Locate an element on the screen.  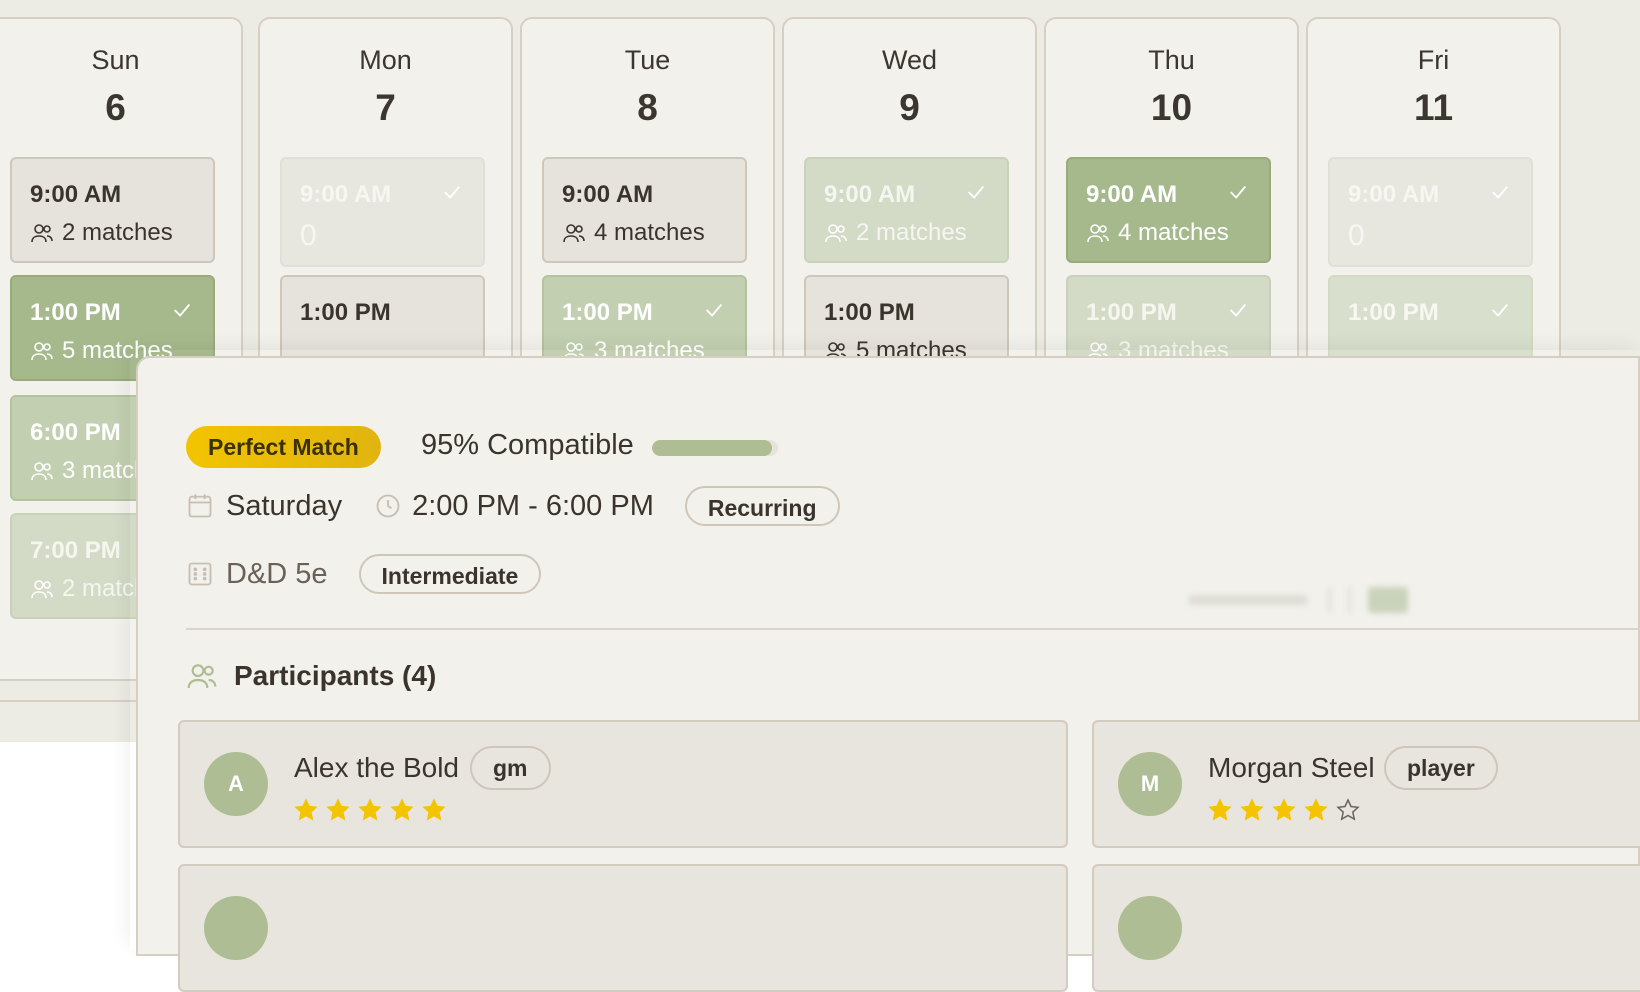
avatar: M is located at coordinates (1150, 784).